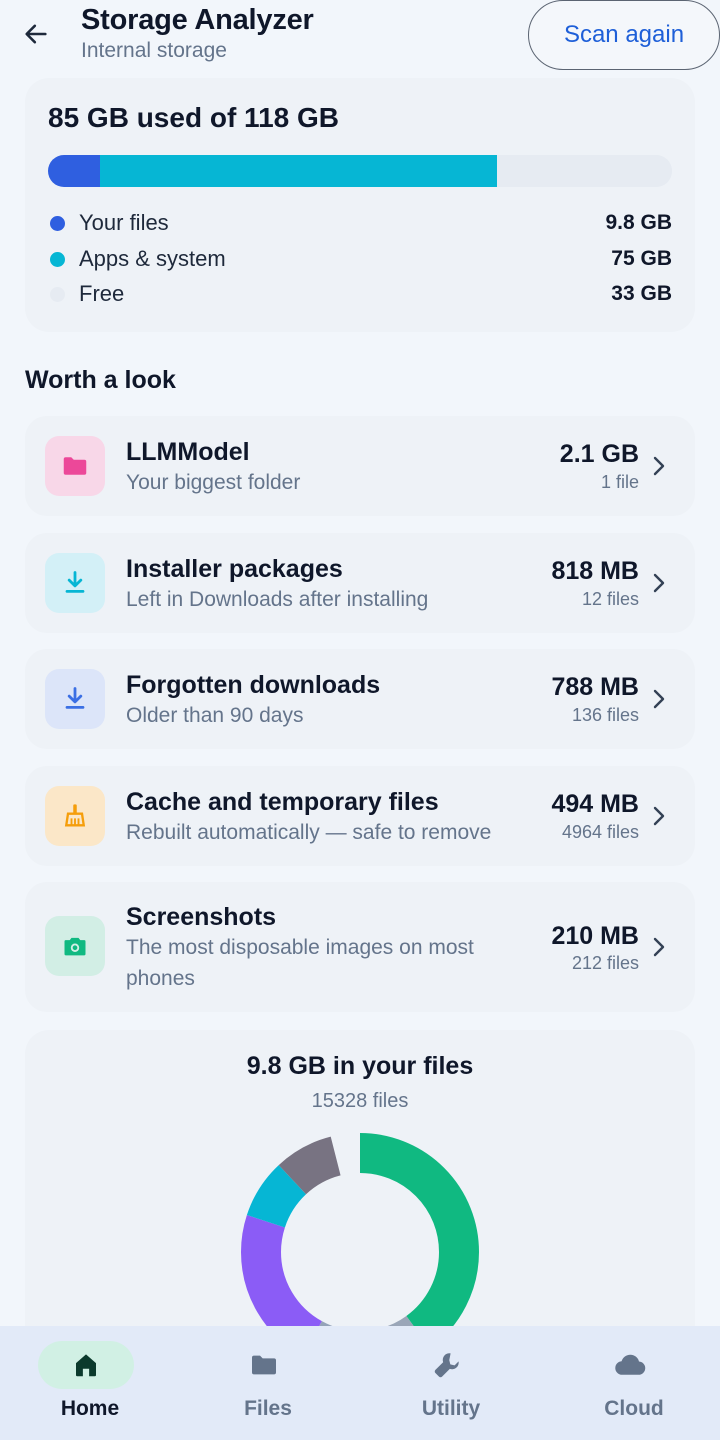 Image resolution: width=720 pixels, height=1440 pixels. I want to click on nav-cloud: Cloud, so click(632, 1383).